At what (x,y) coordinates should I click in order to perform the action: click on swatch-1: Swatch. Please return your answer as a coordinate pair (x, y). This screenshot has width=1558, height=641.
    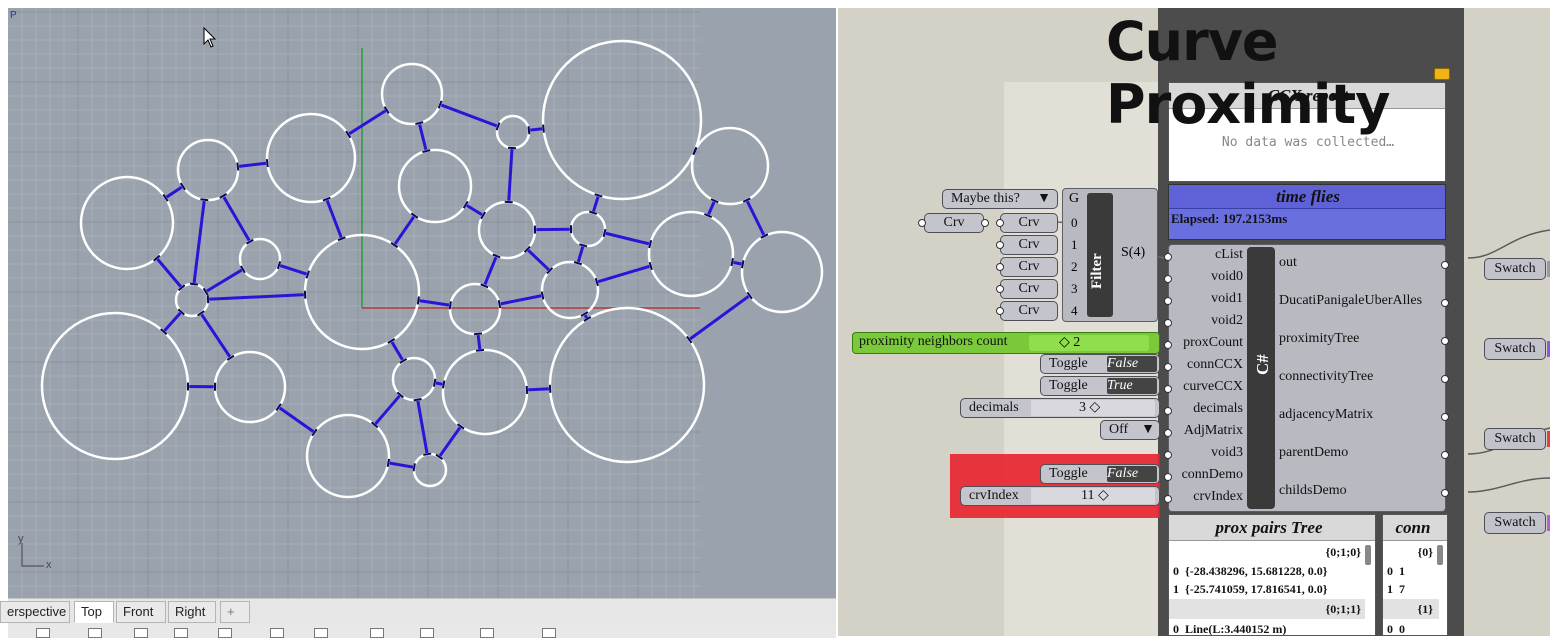
    Looking at the image, I should click on (1517, 269).